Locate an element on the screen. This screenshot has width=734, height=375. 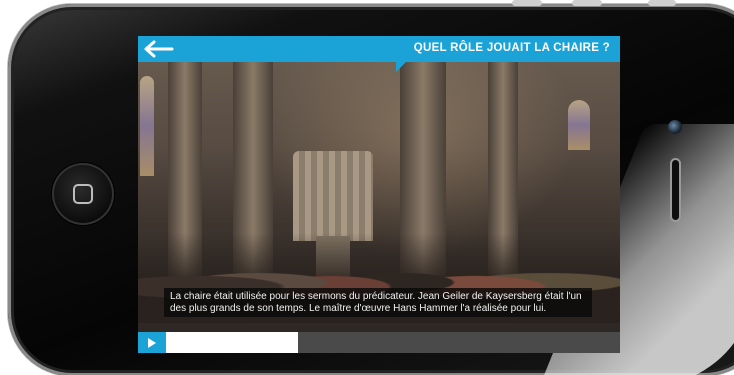
page-title: QUEL RÔLE JOUAIT LA CHAIRE ? is located at coordinates (511, 48).